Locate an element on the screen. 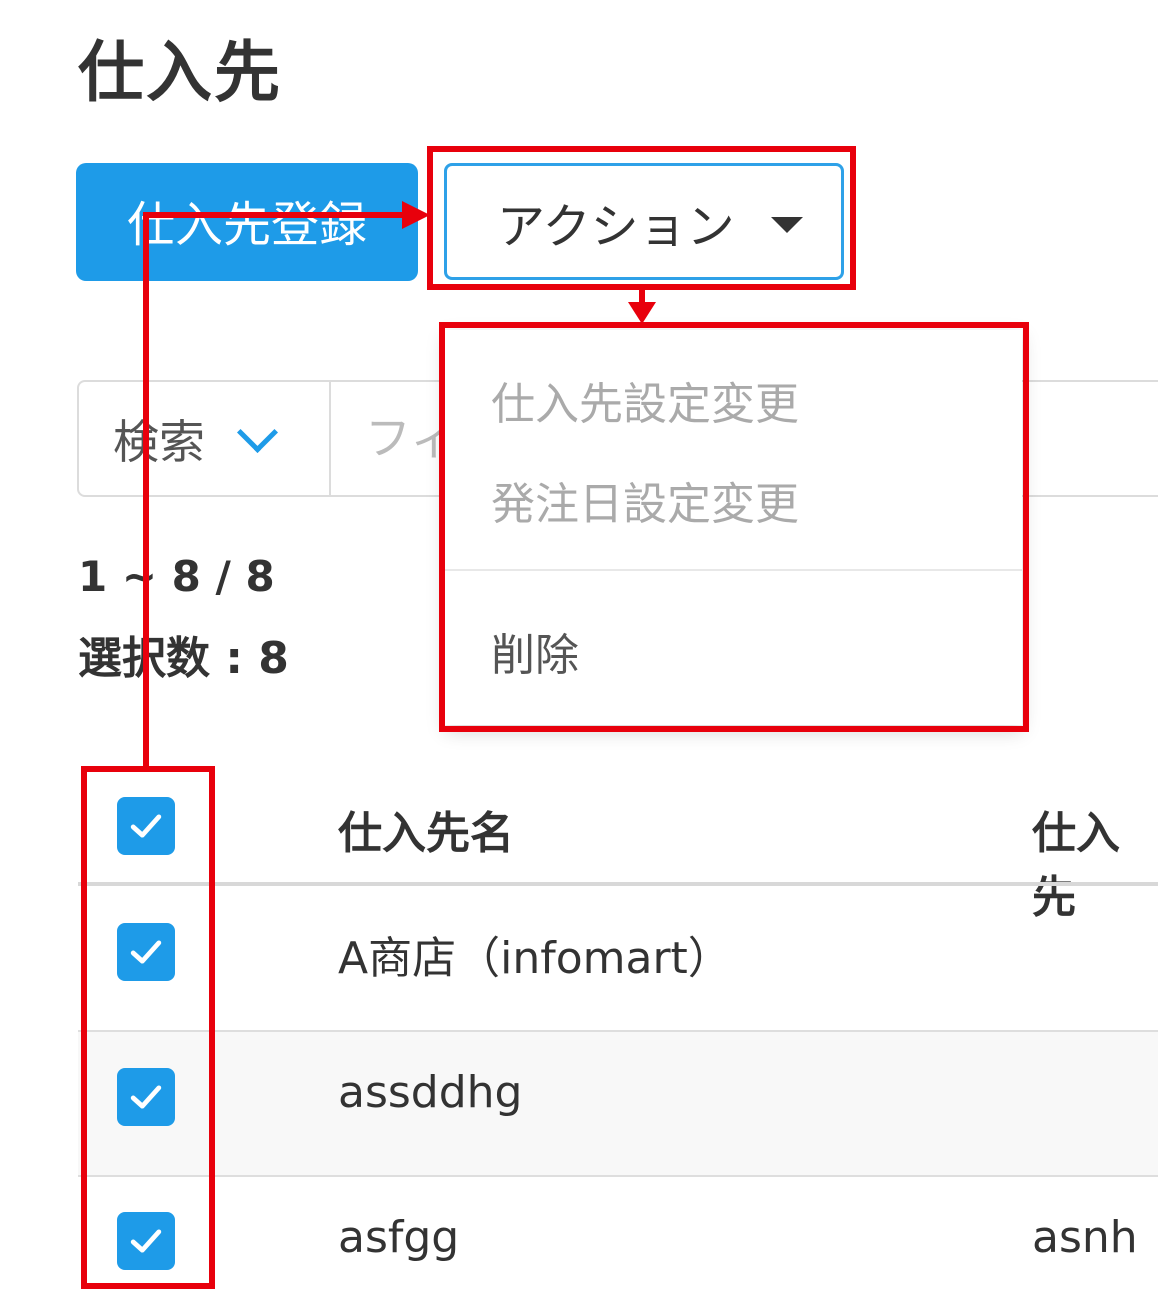  supplier-name: A商店（infomart） is located at coordinates (535, 954).